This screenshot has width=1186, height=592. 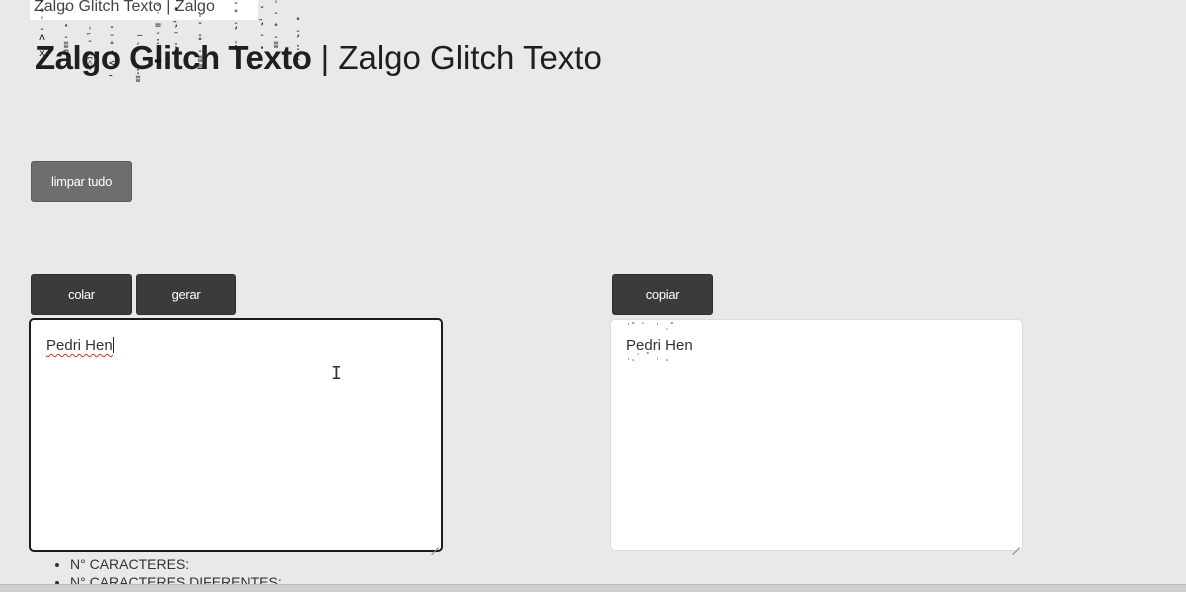 I want to click on page-title-plain: | Zalgo Glitch Texto, so click(x=456, y=57).